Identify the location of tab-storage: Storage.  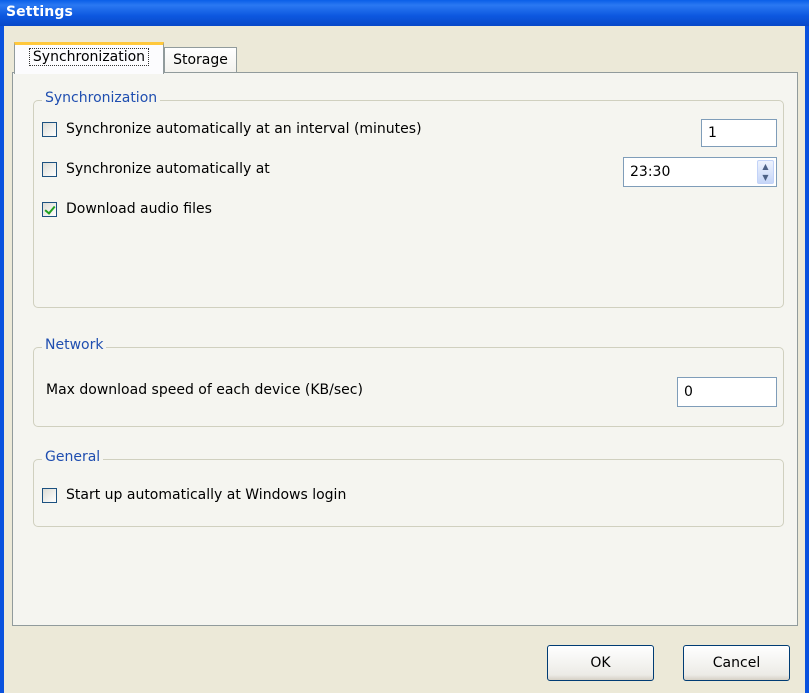
(200, 60).